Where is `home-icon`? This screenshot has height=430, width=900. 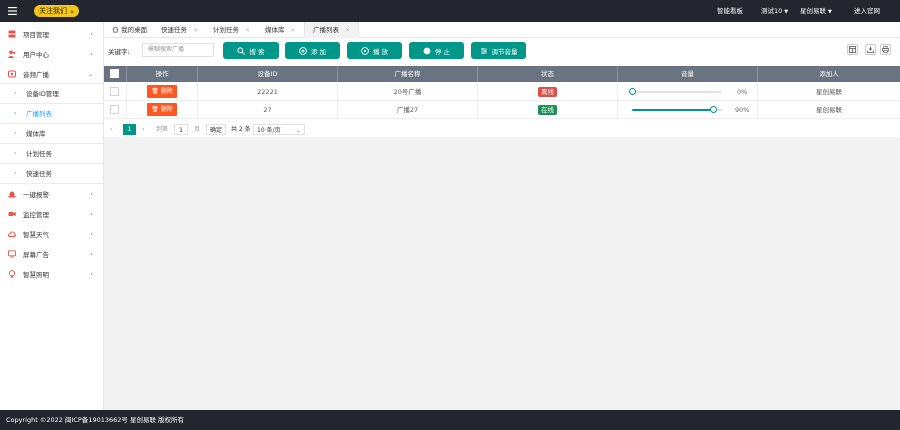
home-icon is located at coordinates (115, 30).